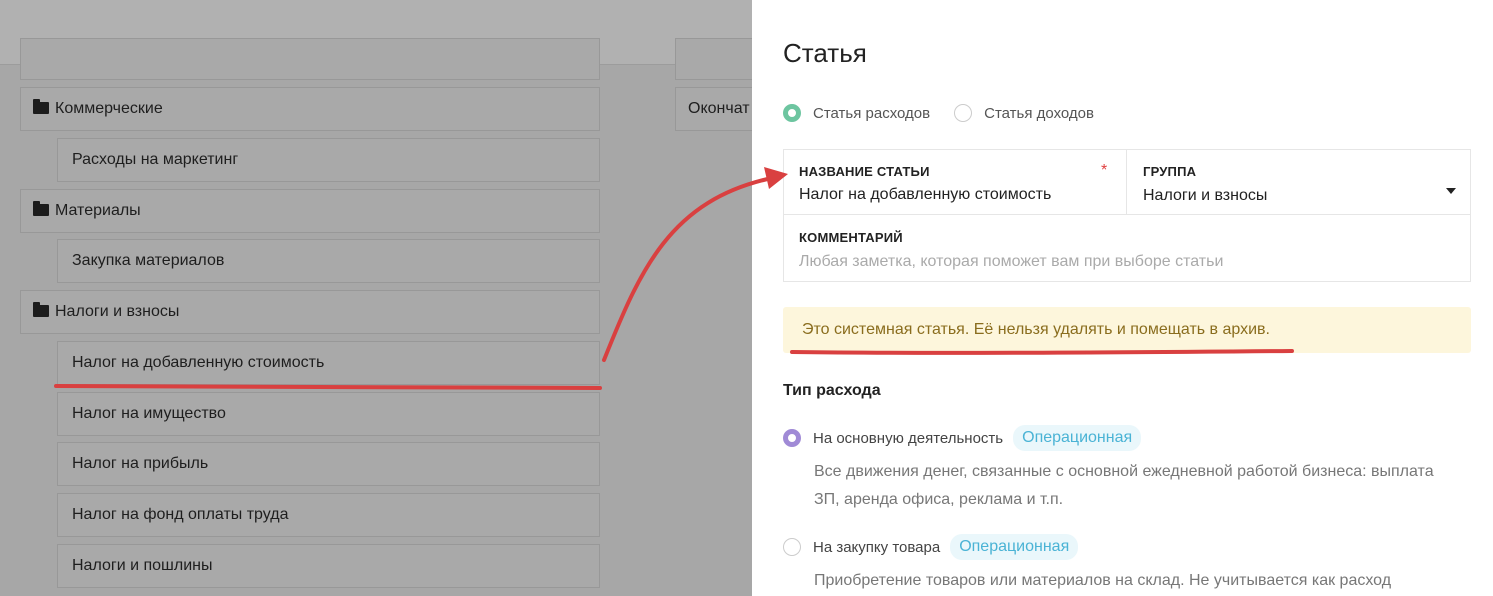 Image resolution: width=1493 pixels, height=596 pixels. I want to click on article-item-vat: Налог на добавленную стоимость, so click(328, 363).